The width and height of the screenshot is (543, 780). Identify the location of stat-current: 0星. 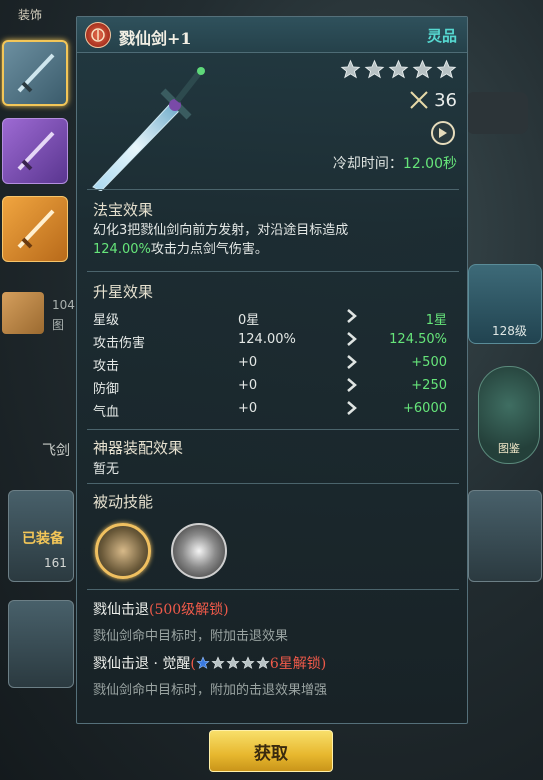
(249, 320).